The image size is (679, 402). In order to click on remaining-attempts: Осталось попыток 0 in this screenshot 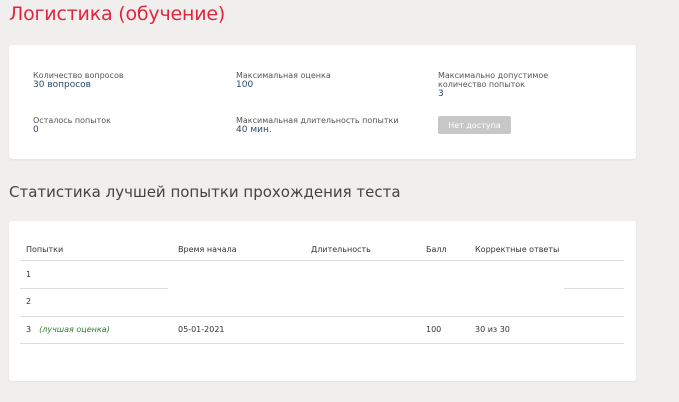, I will do `click(72, 126)`.